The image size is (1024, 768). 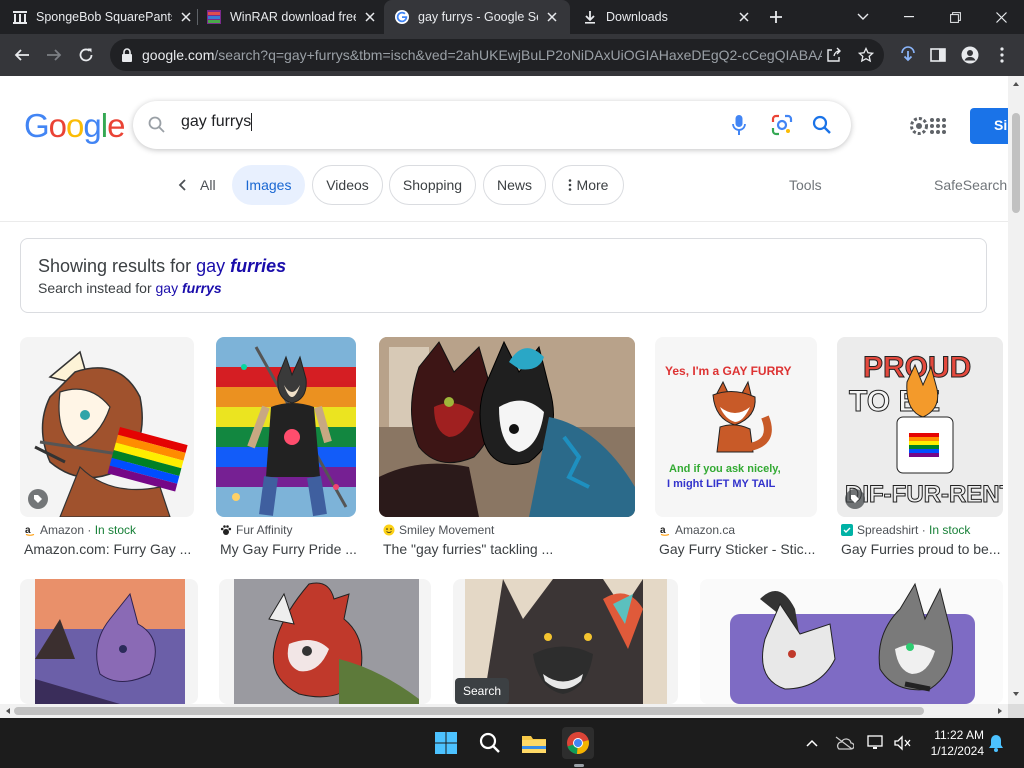 I want to click on bookmark-star-icon, so click(x=866, y=55).